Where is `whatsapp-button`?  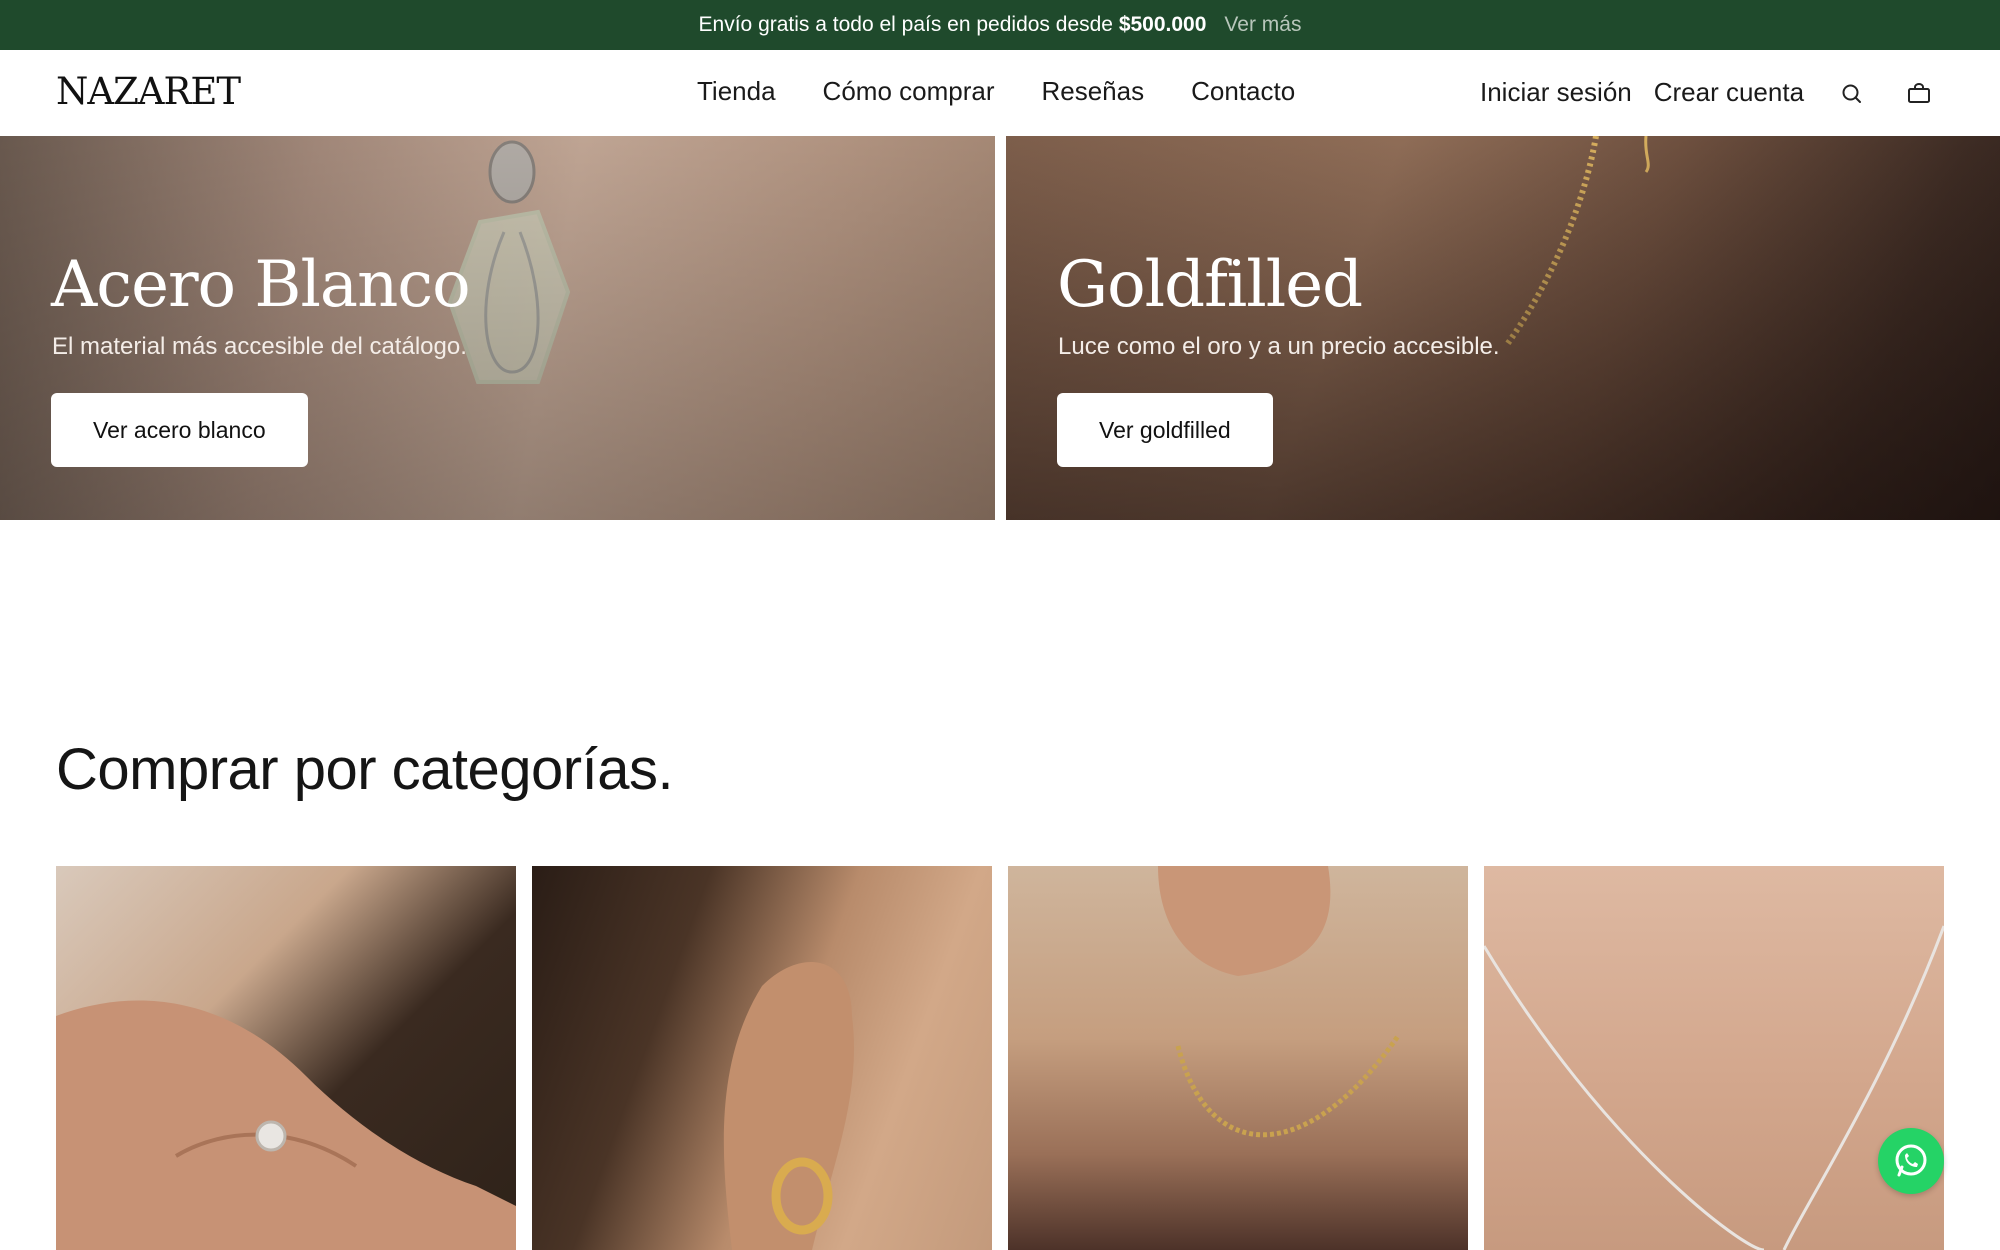
whatsapp-button is located at coordinates (1911, 1161).